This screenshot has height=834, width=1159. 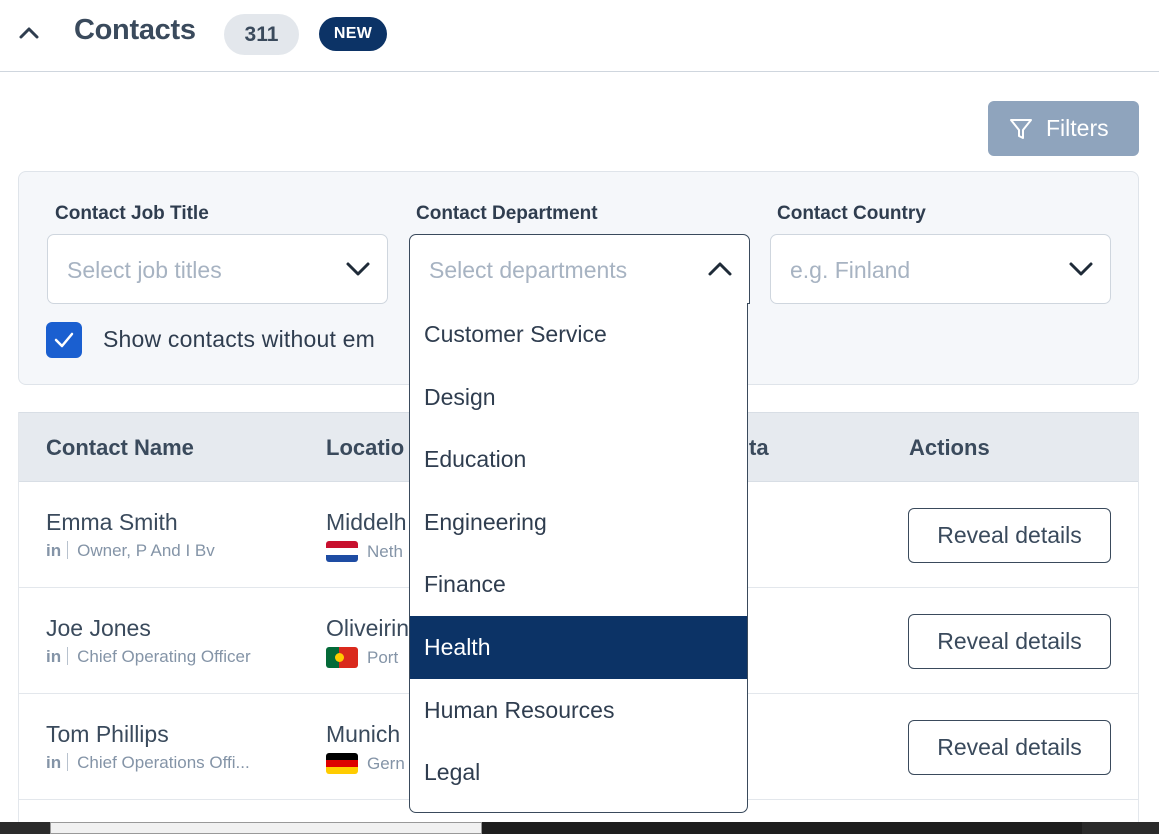 I want to click on contact-location: Middelh, so click(x=366, y=522).